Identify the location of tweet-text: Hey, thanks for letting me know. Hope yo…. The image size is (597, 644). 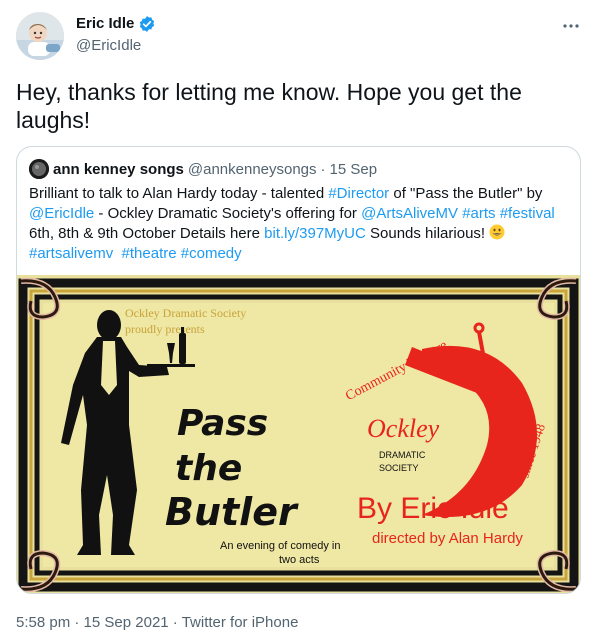
(269, 106).